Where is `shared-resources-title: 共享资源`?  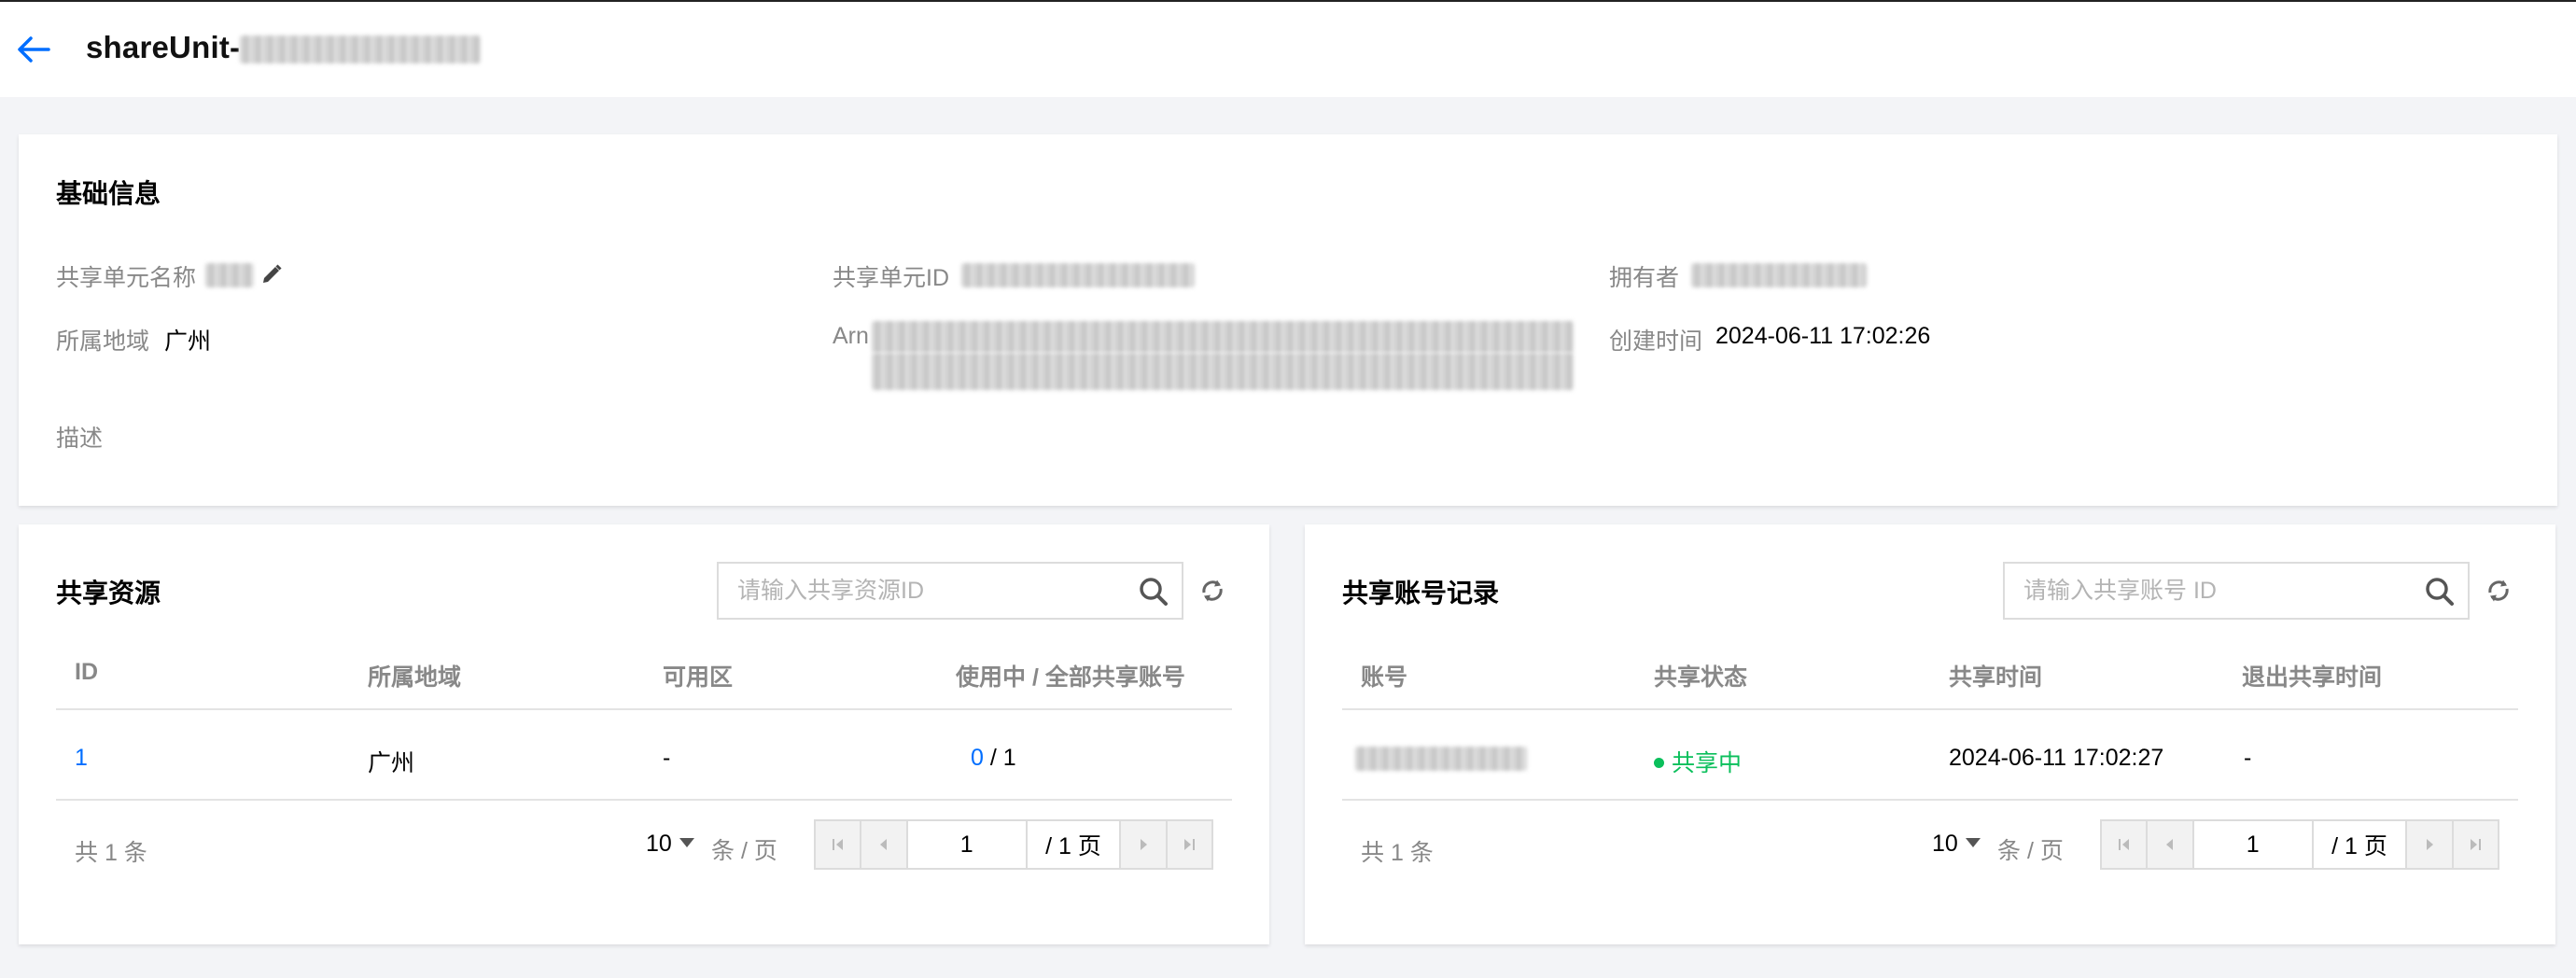 shared-resources-title: 共享资源 is located at coordinates (108, 593).